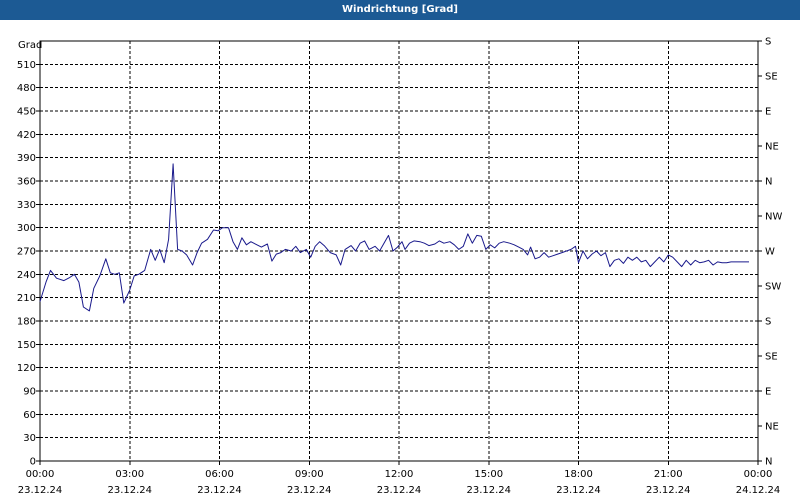 The width and height of the screenshot is (800, 500). Describe the element at coordinates (26, 65) in the screenshot. I see `y-tick-label: 510` at that location.